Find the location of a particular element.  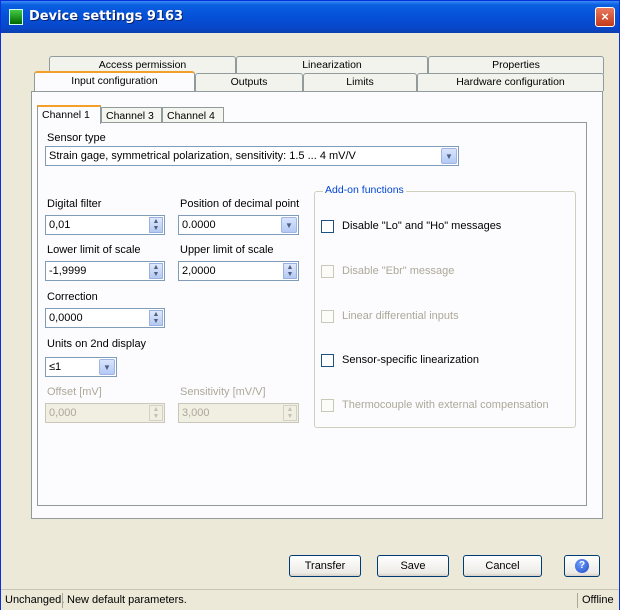

tab-outputs: Outputs is located at coordinates (249, 82).